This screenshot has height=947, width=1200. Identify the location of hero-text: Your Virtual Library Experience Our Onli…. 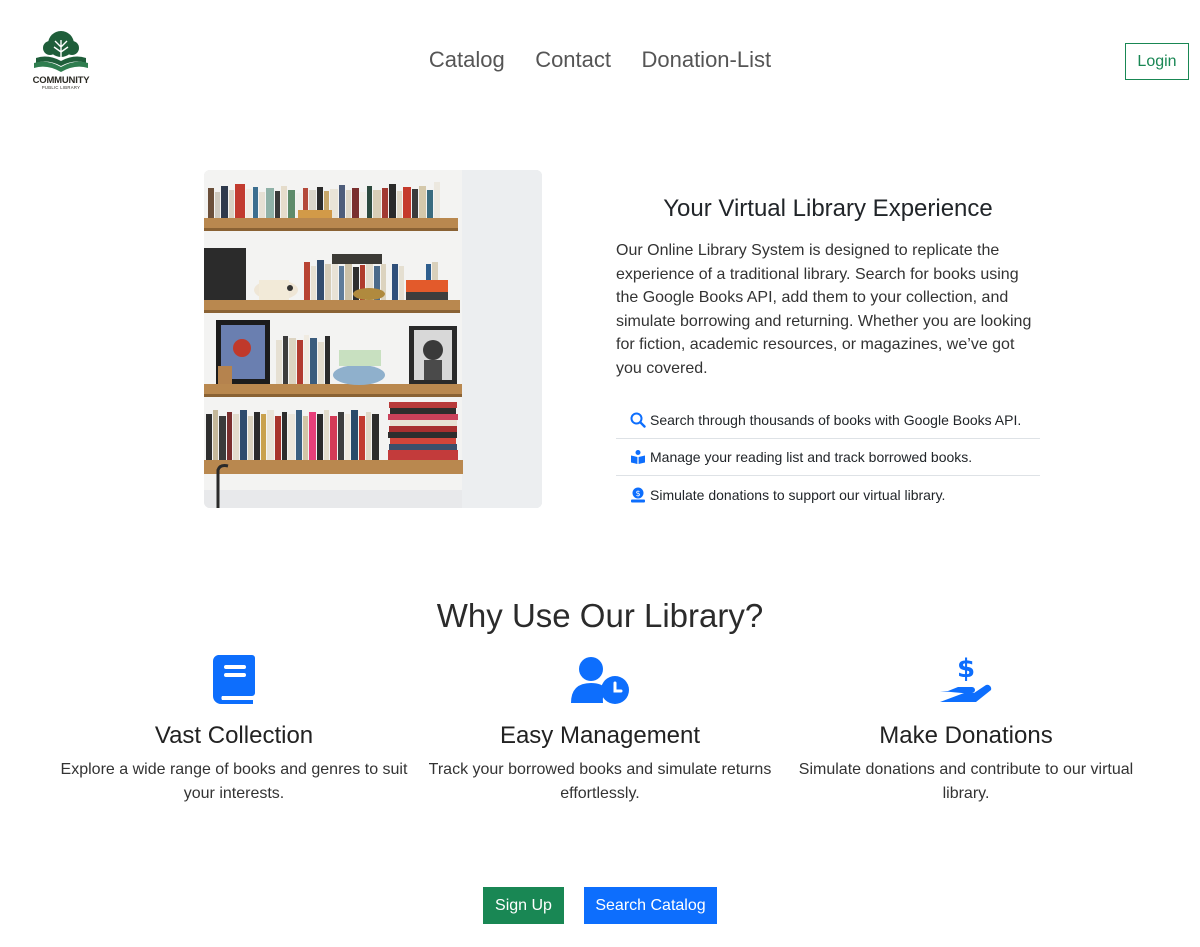
(828, 354).